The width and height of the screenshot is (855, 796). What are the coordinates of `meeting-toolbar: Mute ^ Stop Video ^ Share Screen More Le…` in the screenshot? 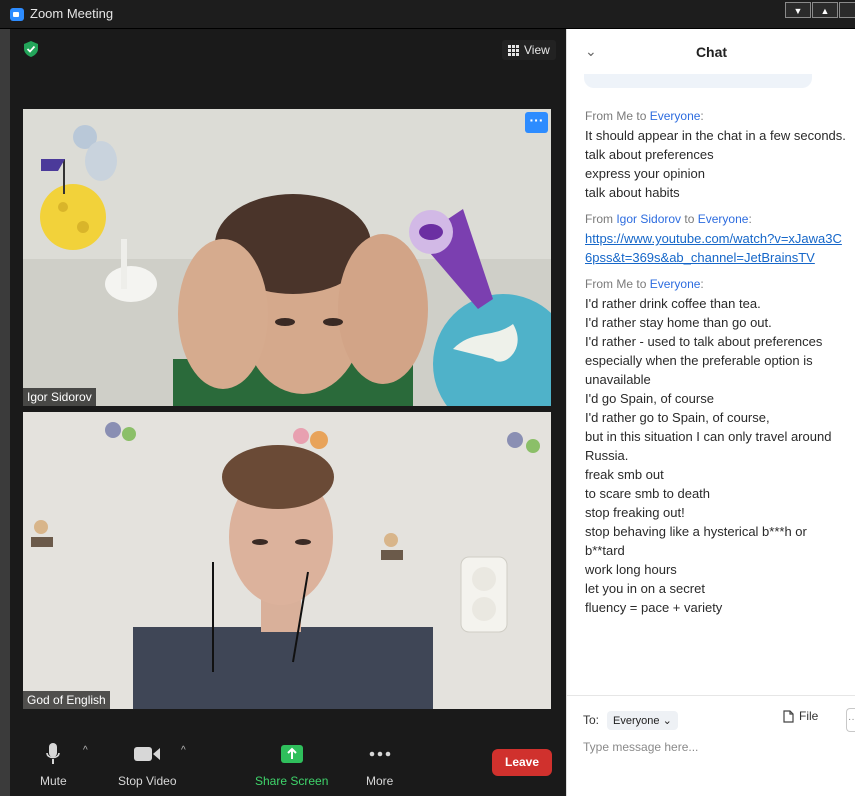 It's located at (288, 763).